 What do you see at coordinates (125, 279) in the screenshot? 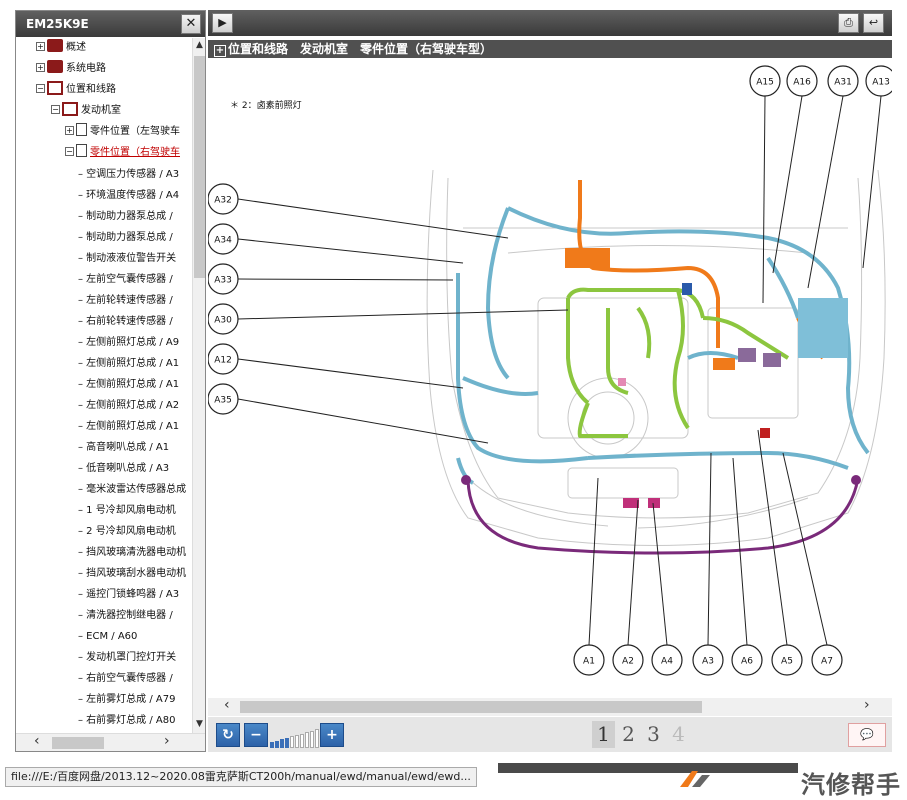
I see `tree-leaf-item: – 左前空气囊传感器 /` at bounding box center [125, 279].